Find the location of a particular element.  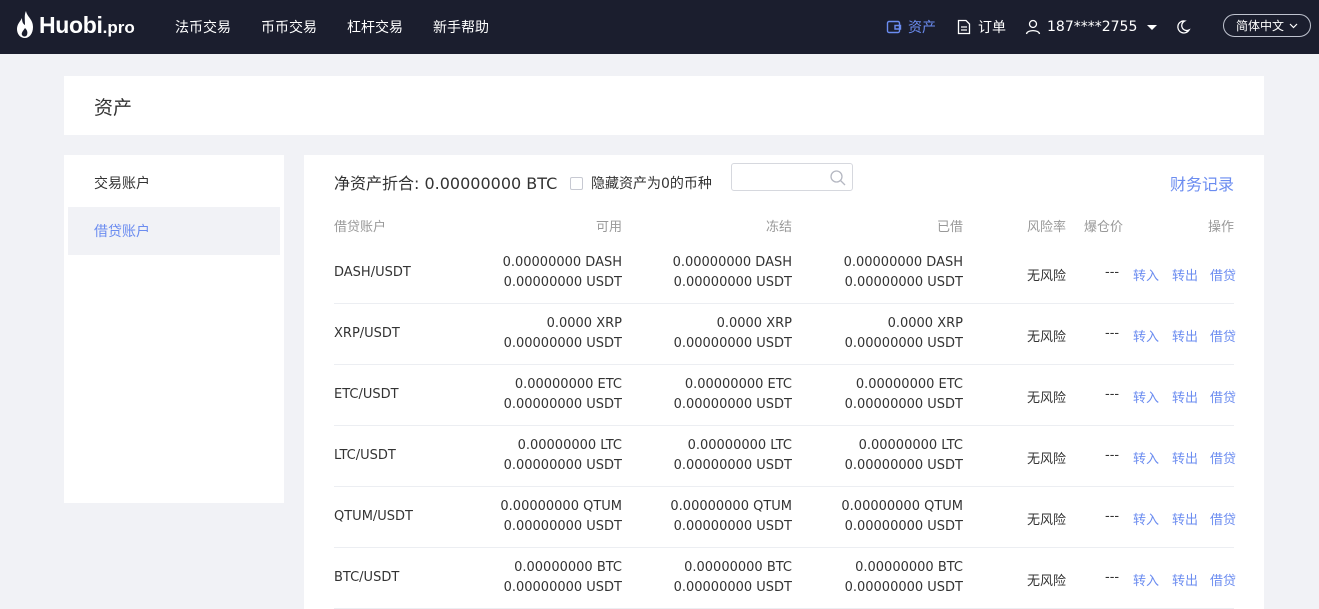

col-header-liquidation: 爆仓价 is located at coordinates (1104, 227).